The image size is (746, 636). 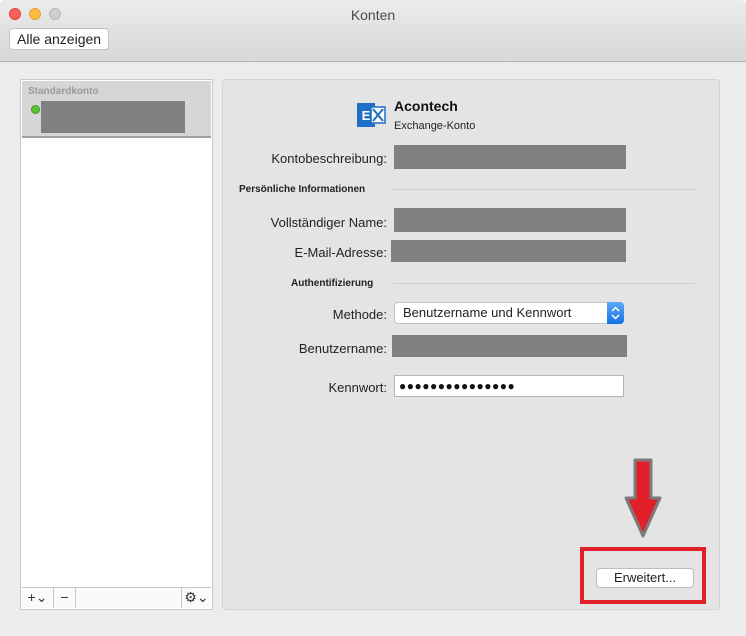 I want to click on add-account-button: +⌄, so click(x=38, y=598).